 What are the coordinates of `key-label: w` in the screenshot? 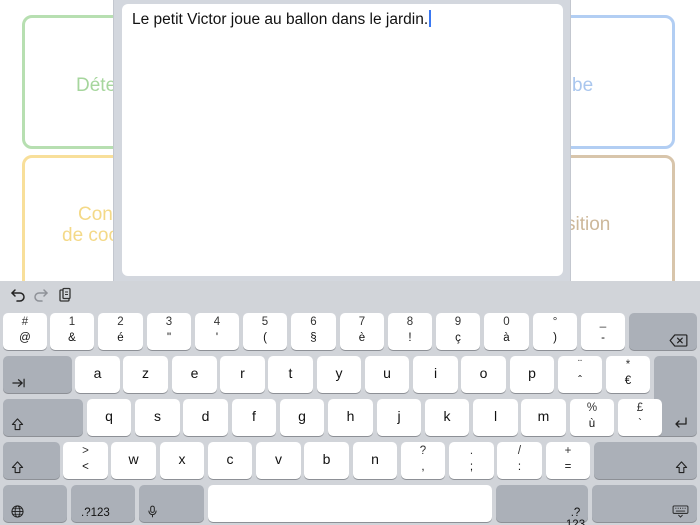 It's located at (133, 459).